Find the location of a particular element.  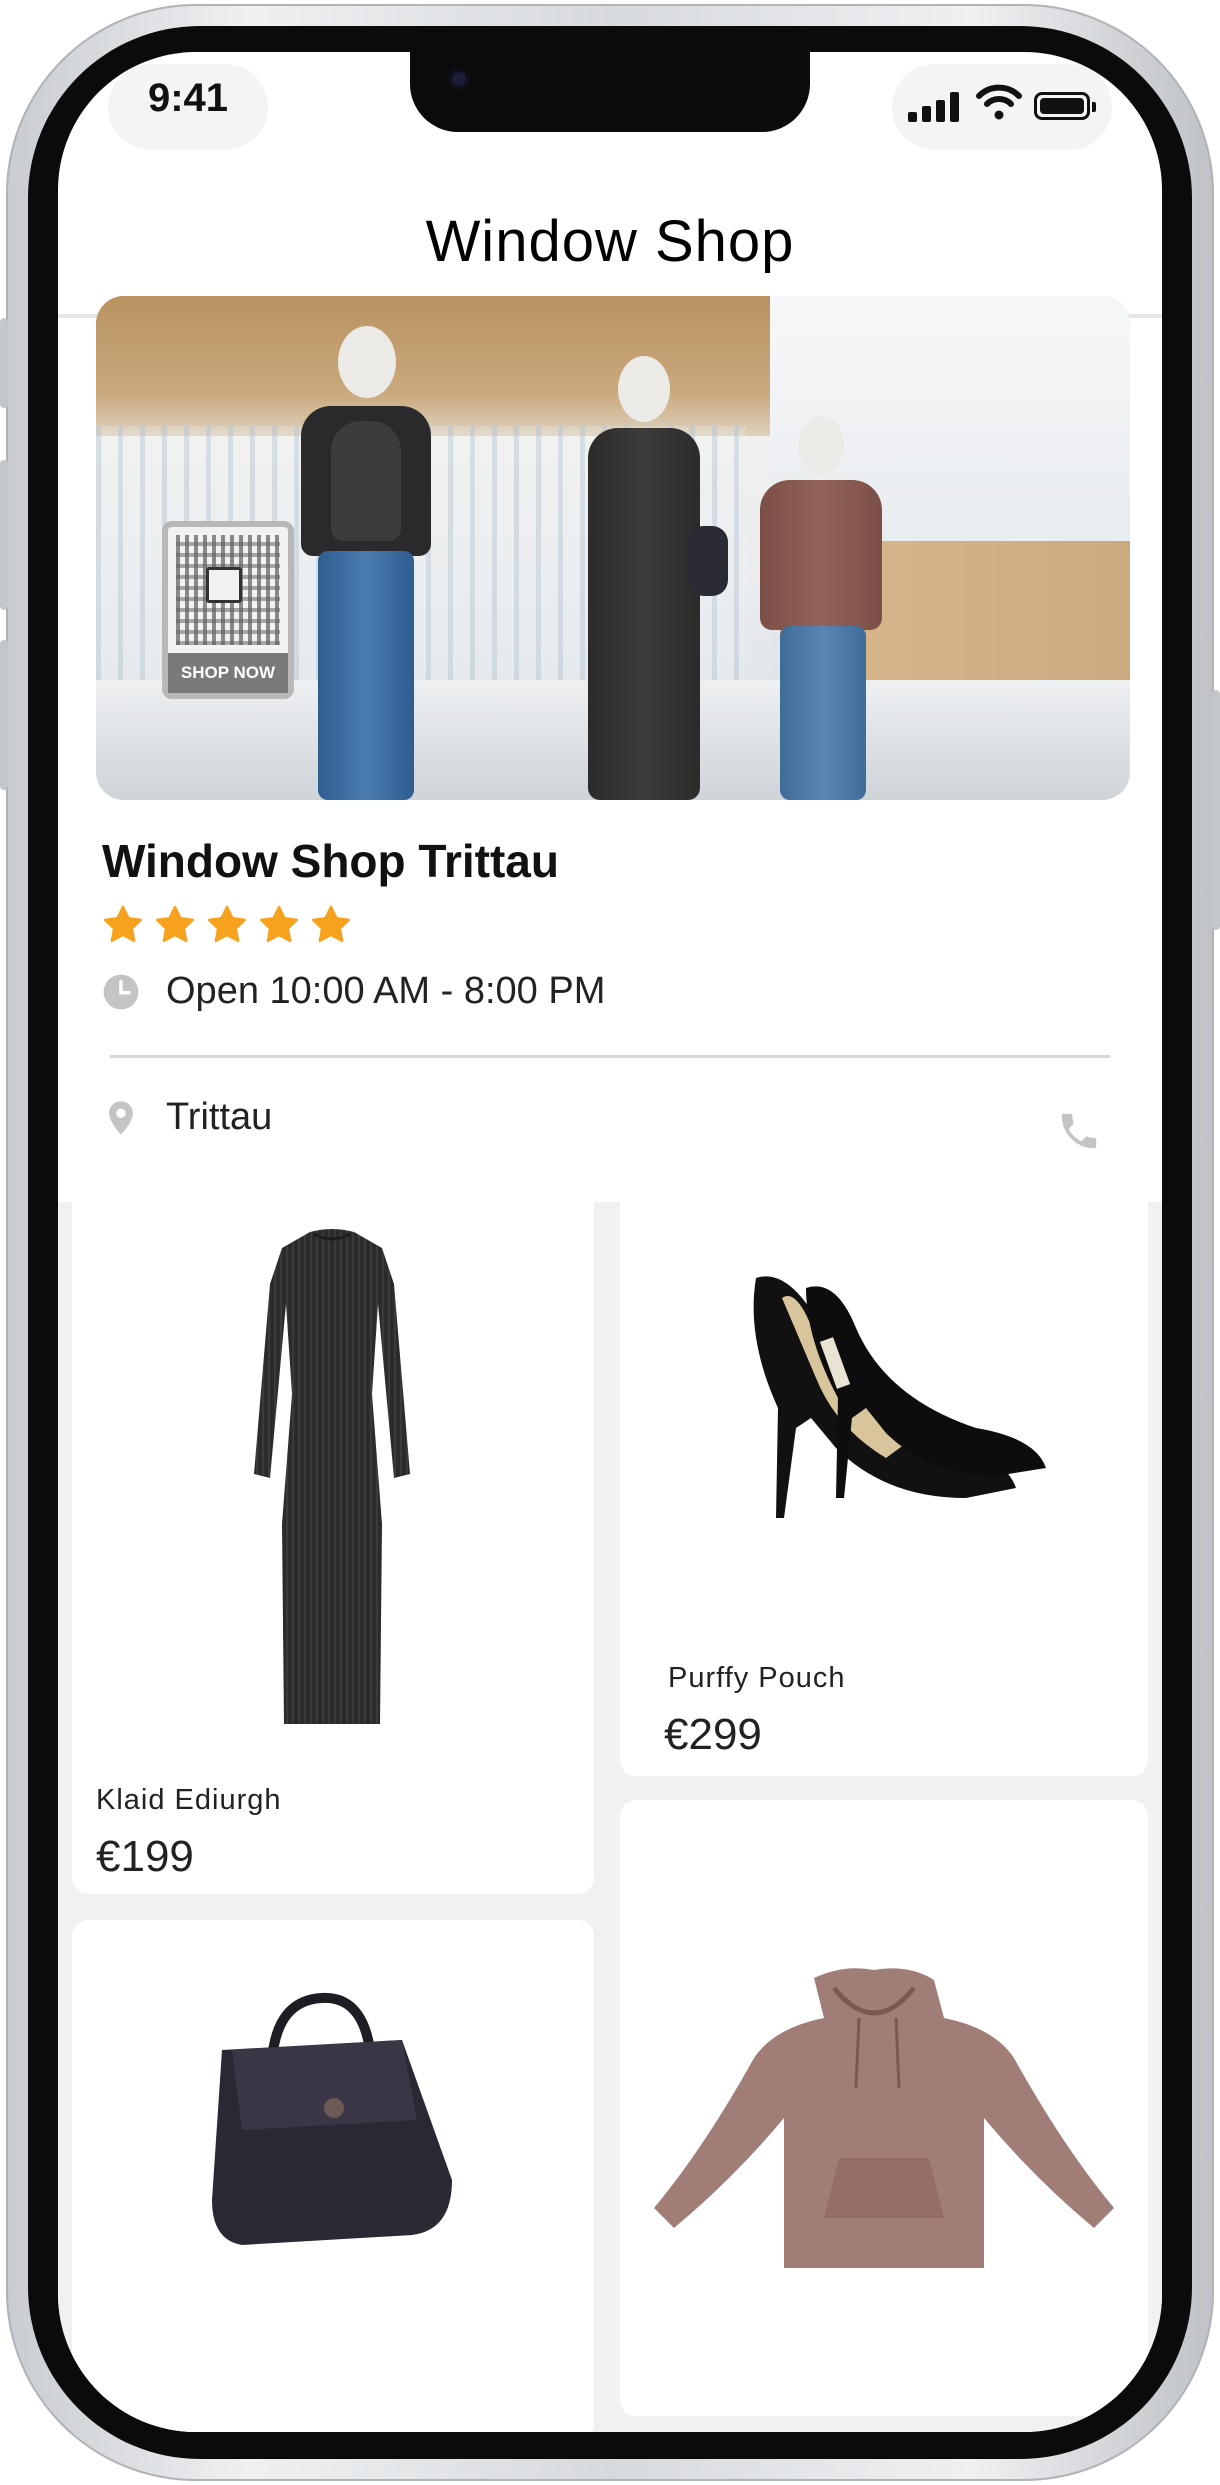

app-header: Window Shop is located at coordinates (610, 239).